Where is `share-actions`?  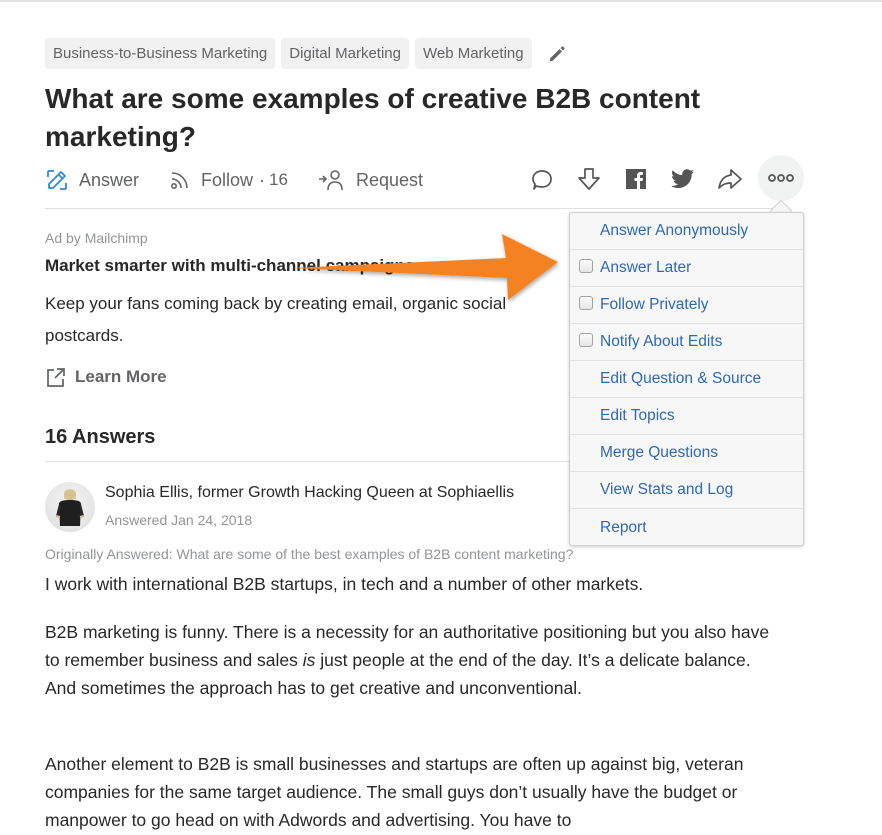
share-actions is located at coordinates (645, 179).